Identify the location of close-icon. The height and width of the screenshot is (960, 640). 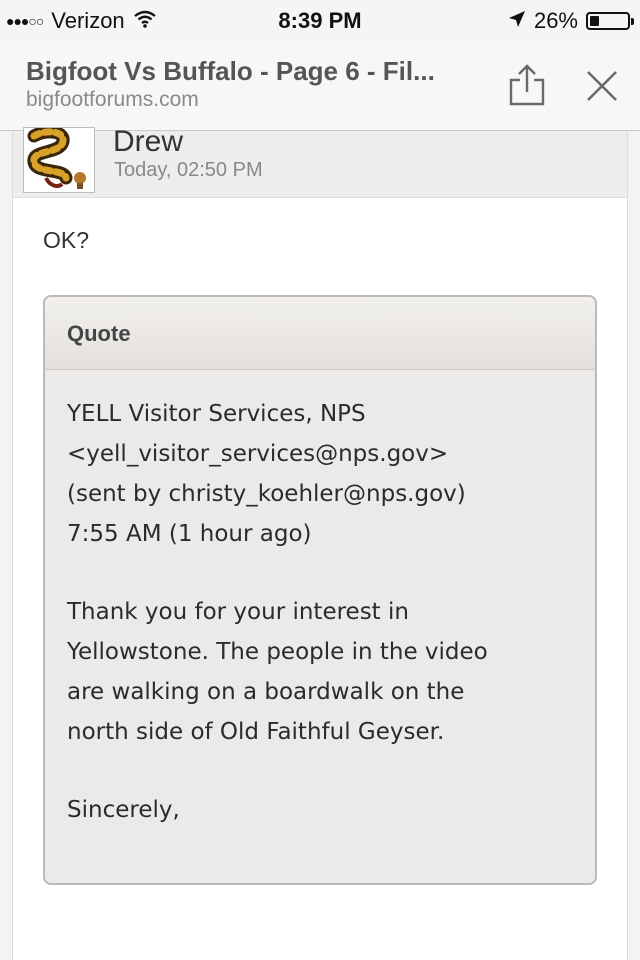
(602, 86).